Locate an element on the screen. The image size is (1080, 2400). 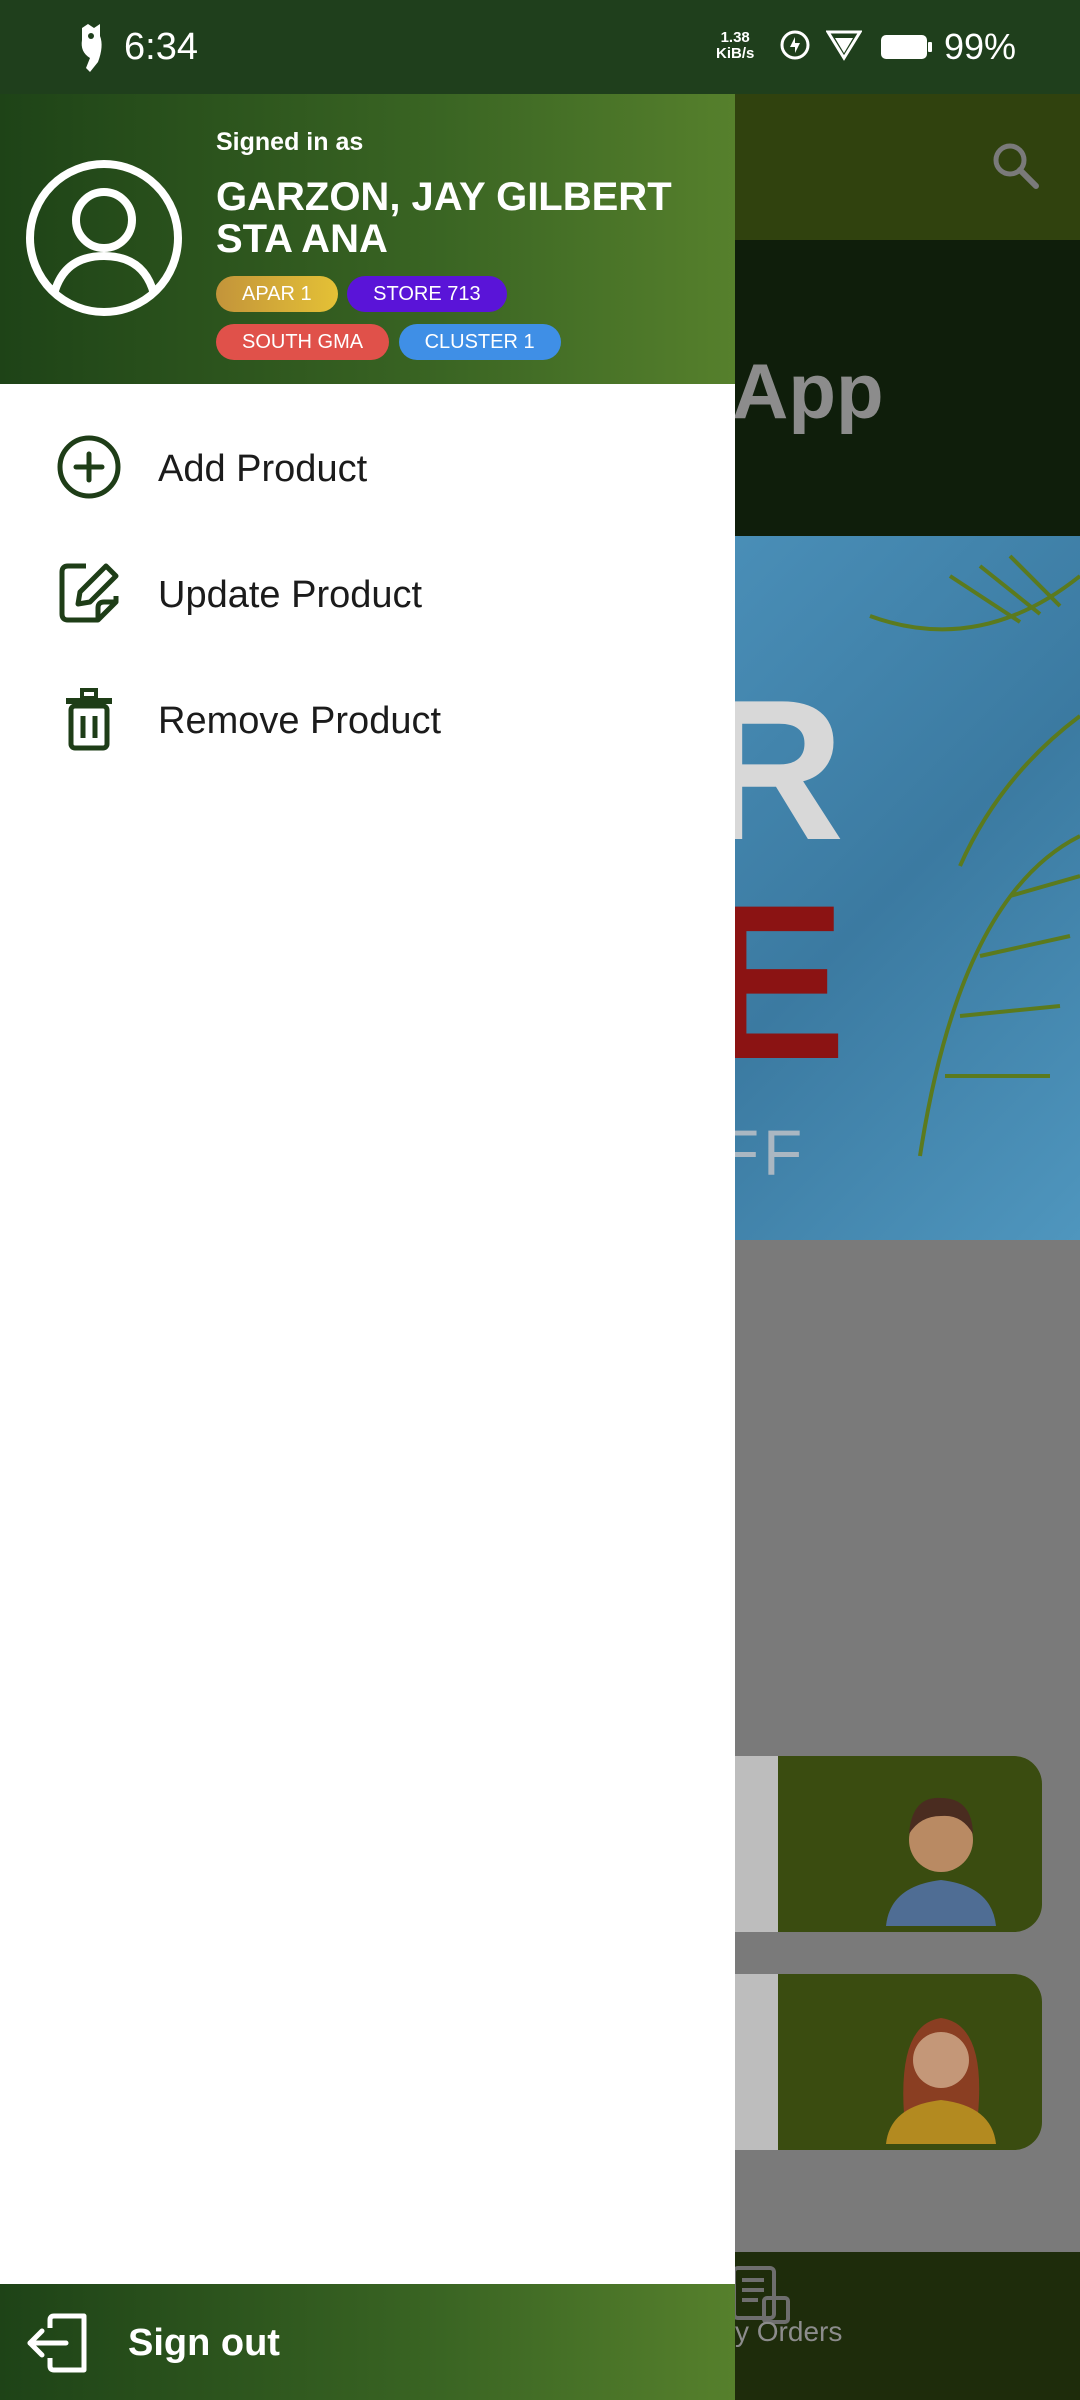
chip-region: SOUTH GMA is located at coordinates (303, 342).